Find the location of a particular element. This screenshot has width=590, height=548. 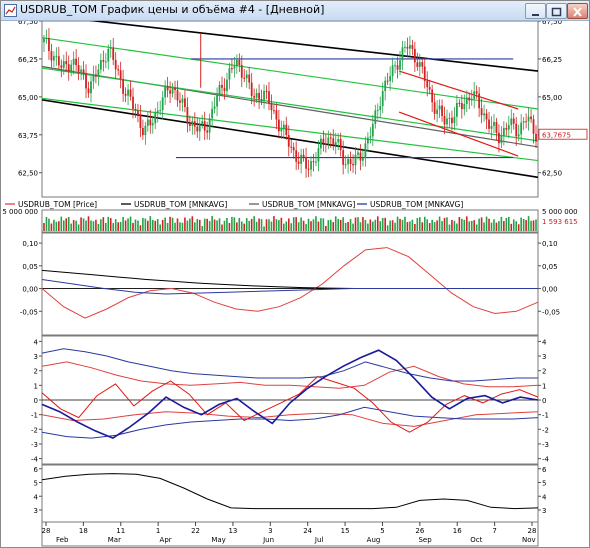

x-month-label: Mar is located at coordinates (114, 540).